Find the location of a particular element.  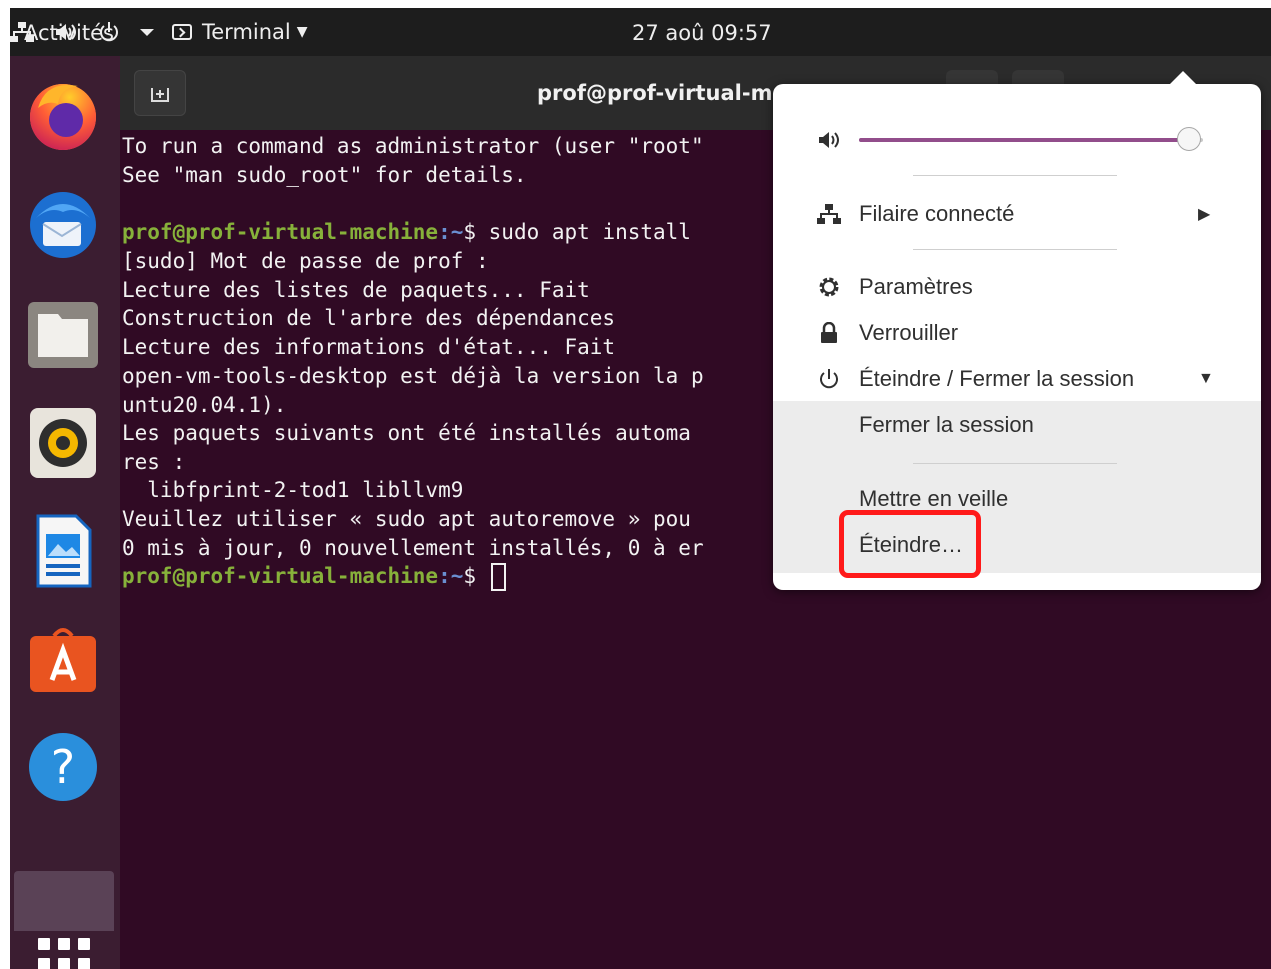

files-icon is located at coordinates (63, 335).